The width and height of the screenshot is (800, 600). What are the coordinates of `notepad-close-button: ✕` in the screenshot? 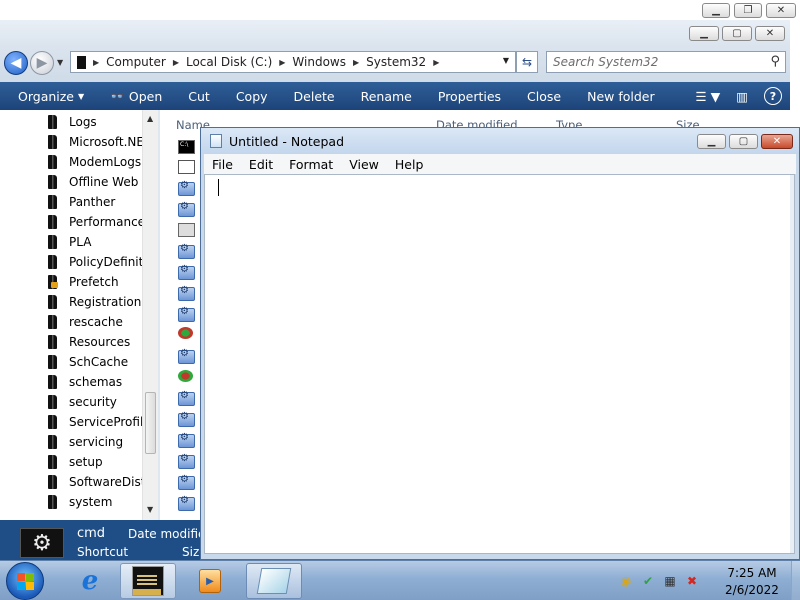 It's located at (777, 141).